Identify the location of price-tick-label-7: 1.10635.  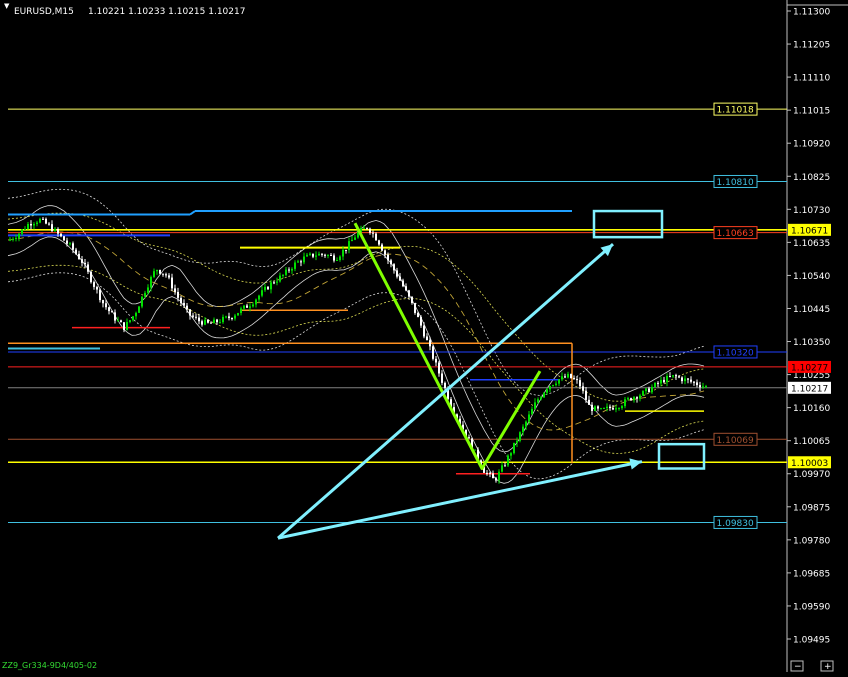
(811, 244).